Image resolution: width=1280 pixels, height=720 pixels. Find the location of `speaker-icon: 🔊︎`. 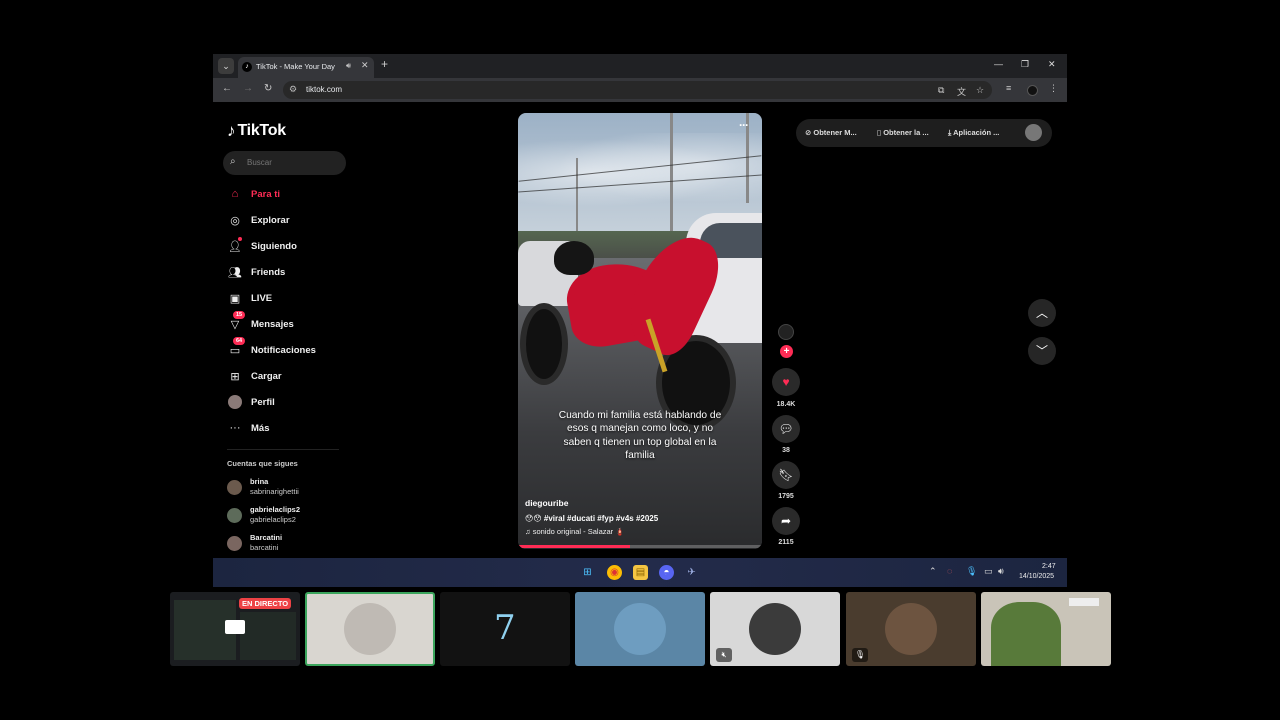

speaker-icon: 🔊︎ is located at coordinates (348, 66).